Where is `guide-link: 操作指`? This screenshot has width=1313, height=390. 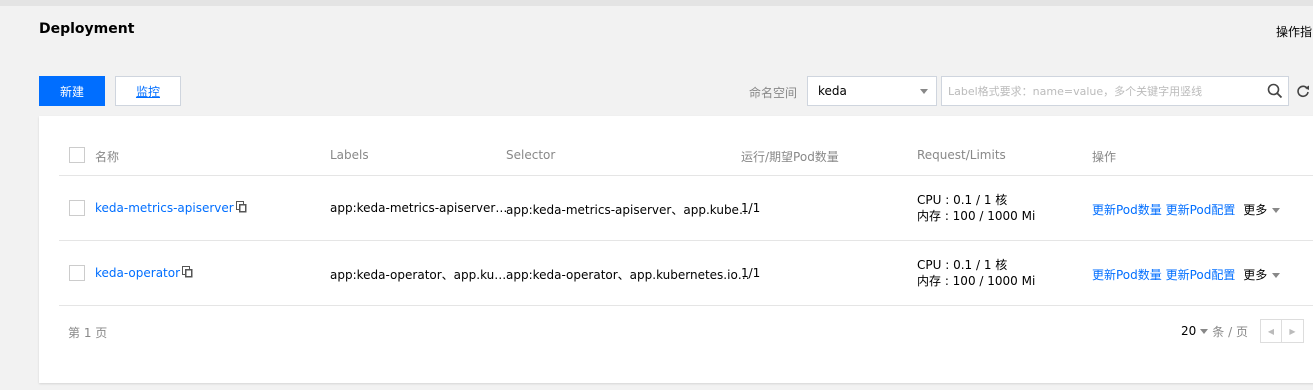 guide-link: 操作指 is located at coordinates (1294, 31).